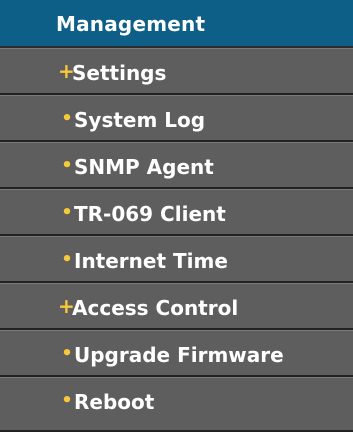  I want to click on menu-item-label: TR-069 Client, so click(150, 214).